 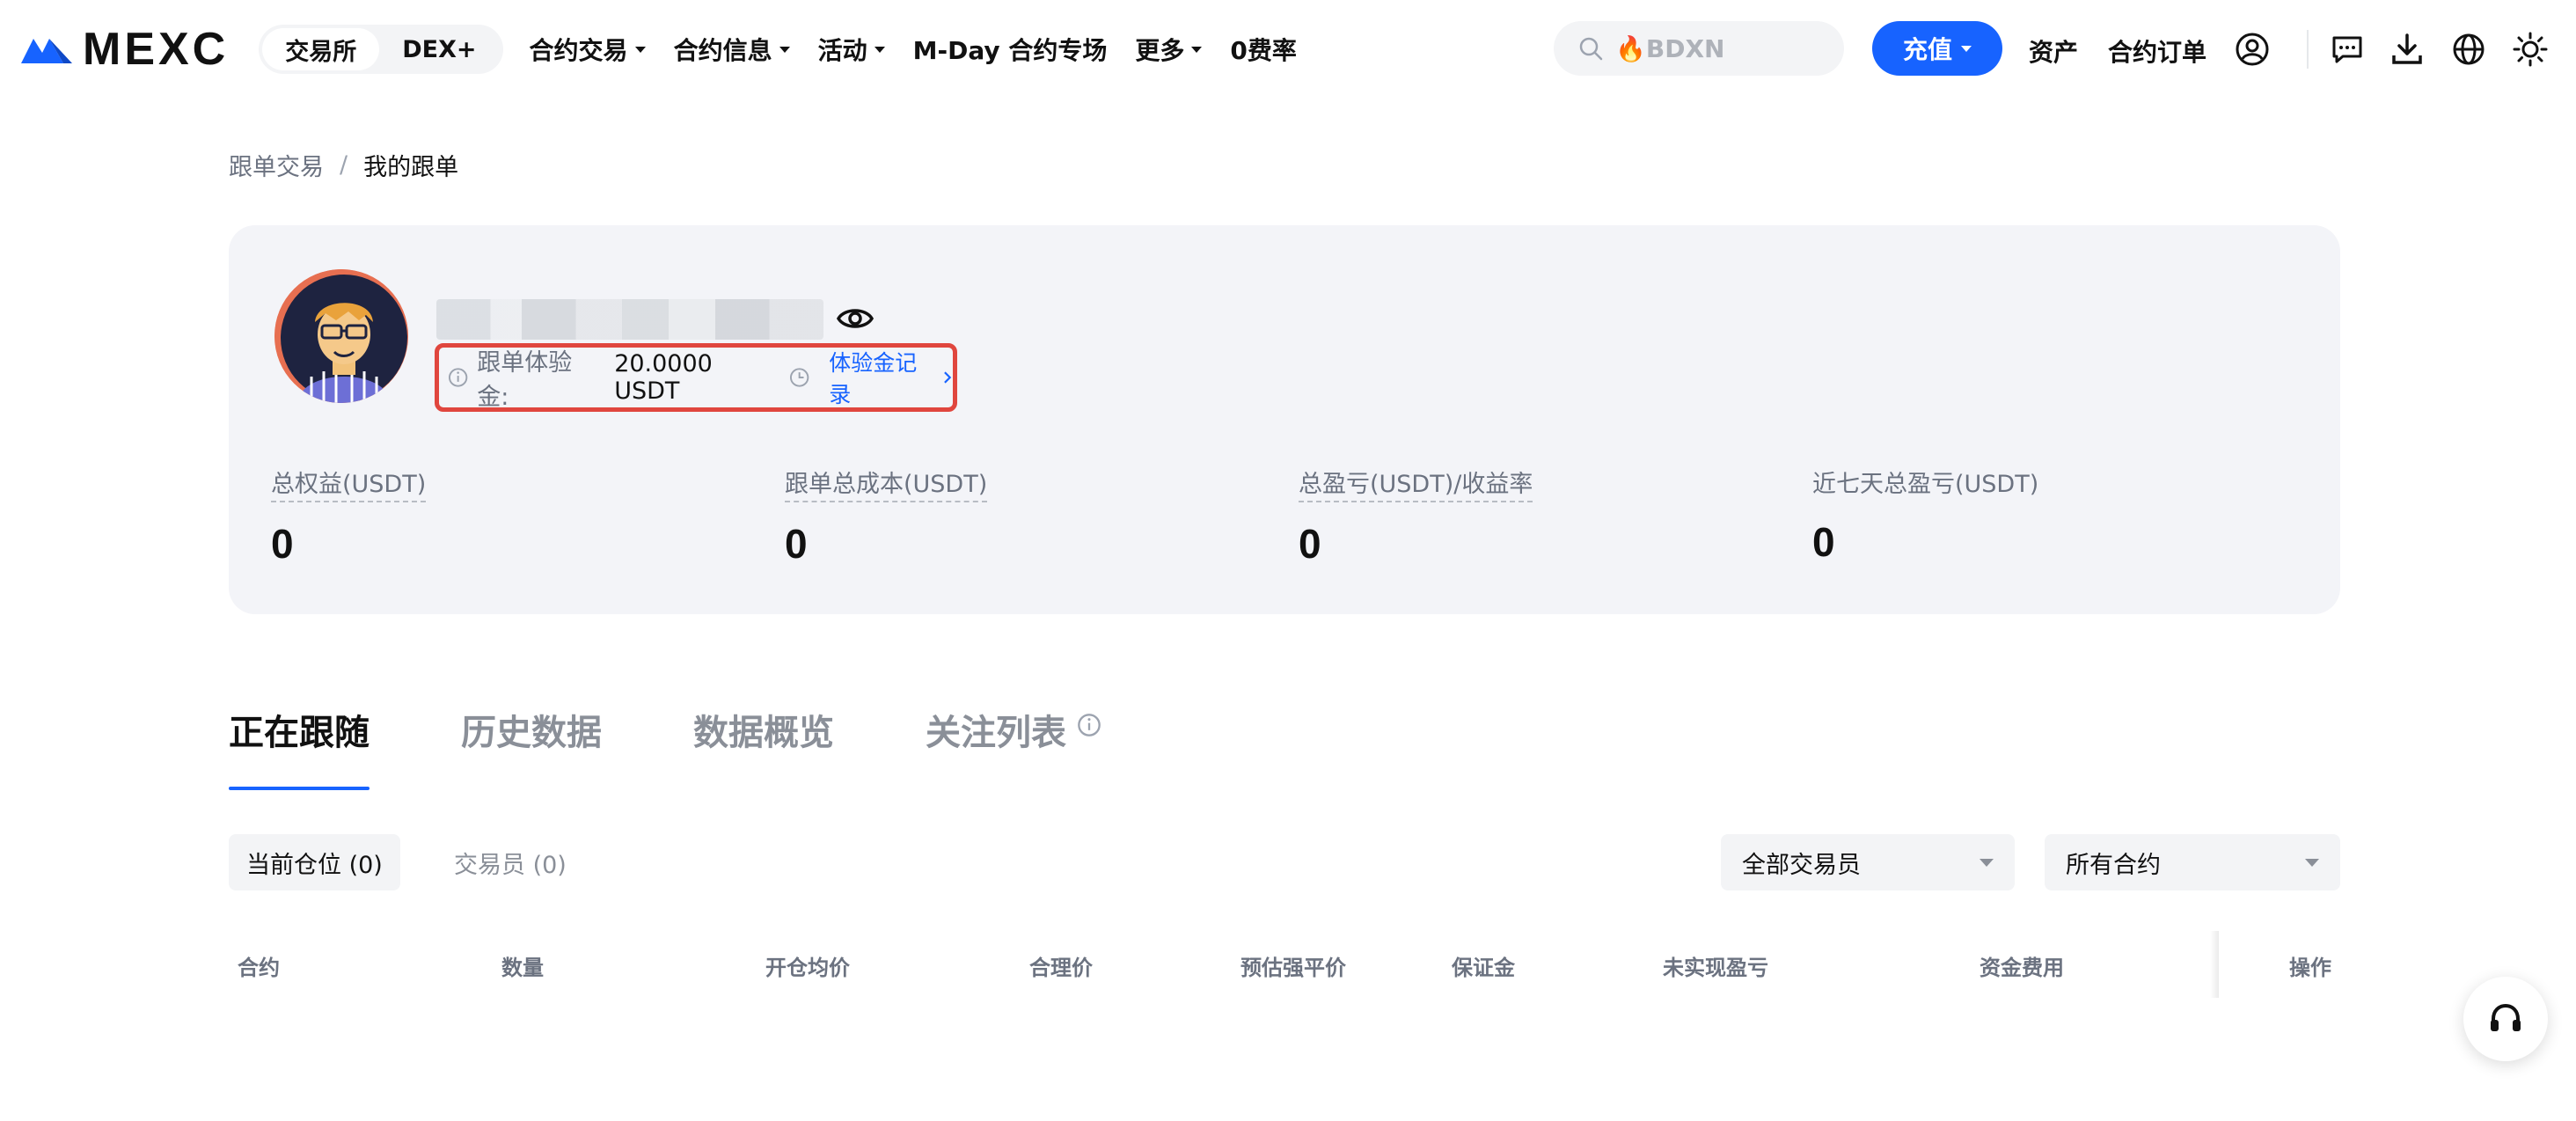 What do you see at coordinates (2157, 51) in the screenshot?
I see `futures-orders-link: 合约订单` at bounding box center [2157, 51].